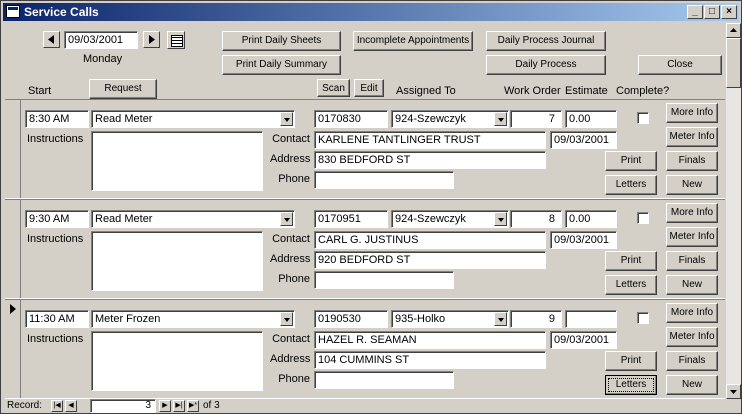 Image resolution: width=742 pixels, height=414 pixels. Describe the element at coordinates (371, 12) in the screenshot. I see `title-bar: Service Calls _ □ ×` at that location.